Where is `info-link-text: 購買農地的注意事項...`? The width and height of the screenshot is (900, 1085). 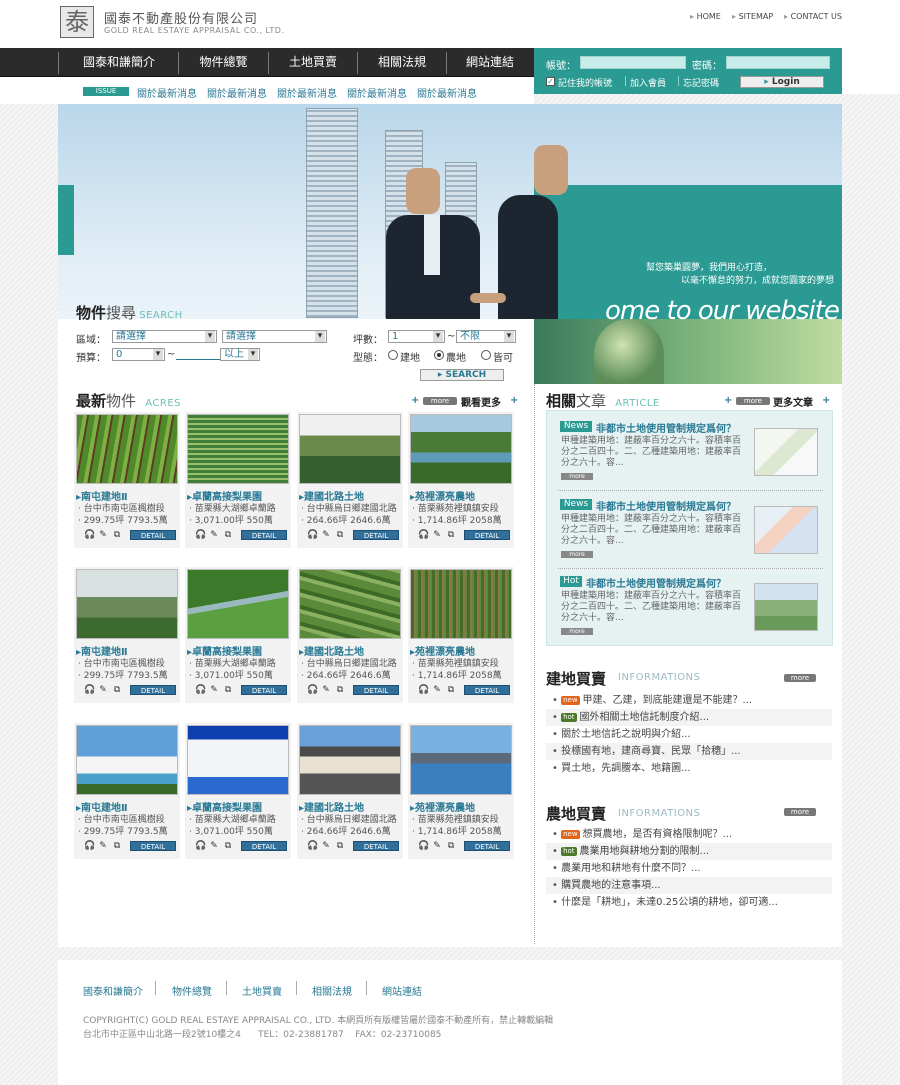 info-link-text: 購買農地的注意事項... is located at coordinates (611, 885).